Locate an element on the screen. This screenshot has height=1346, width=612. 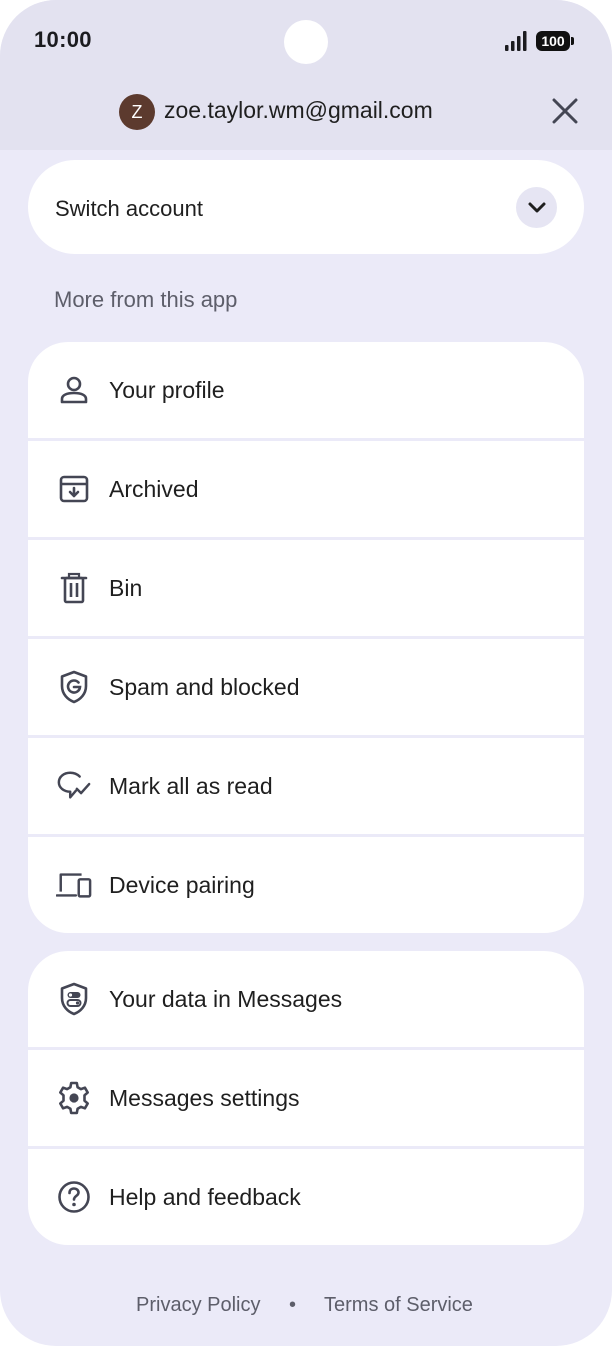
menu-item-messages-settings: Messages settings is located at coordinates (306, 1098).